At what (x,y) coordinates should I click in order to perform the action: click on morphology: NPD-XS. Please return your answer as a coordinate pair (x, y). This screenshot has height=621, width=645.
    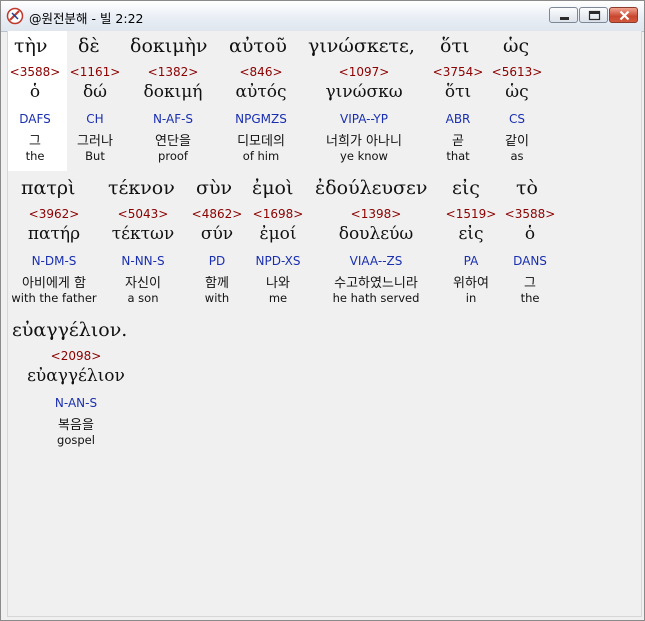
    Looking at the image, I should click on (278, 261).